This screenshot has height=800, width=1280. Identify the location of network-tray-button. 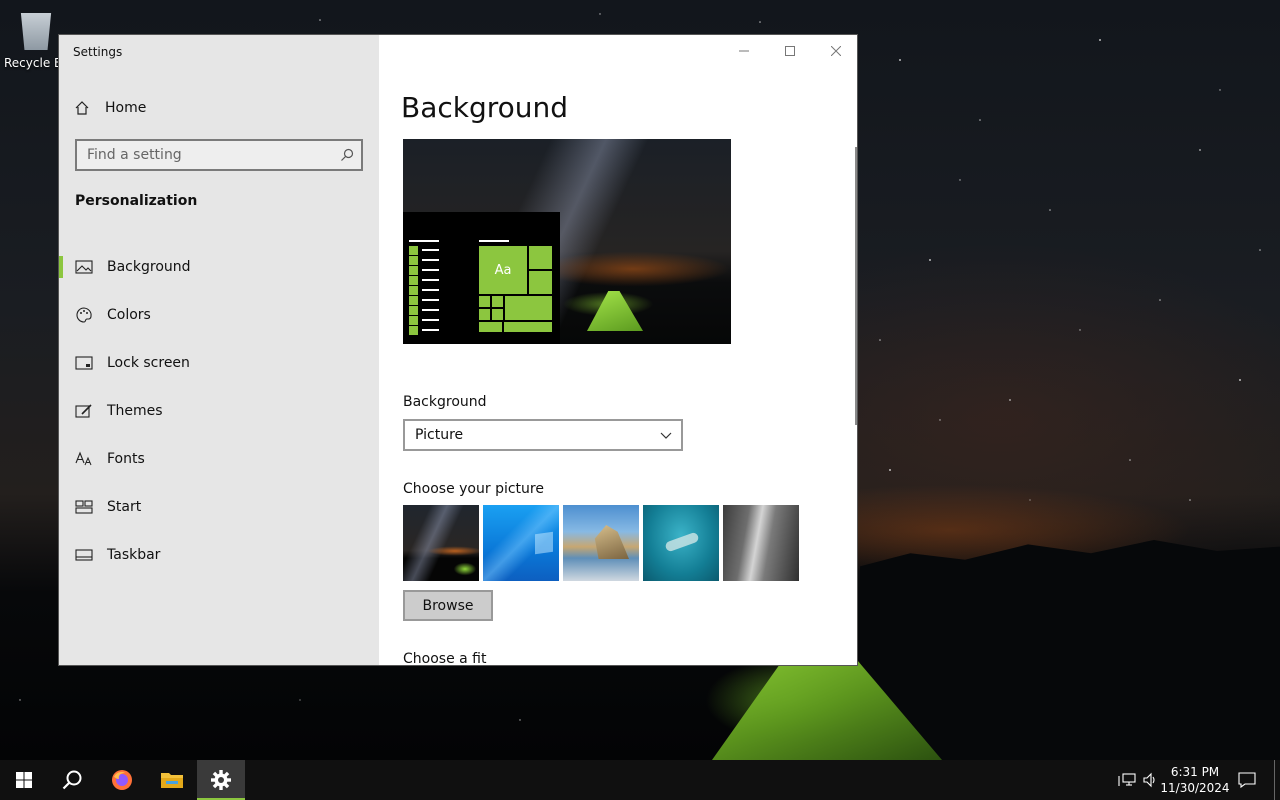
(1127, 780).